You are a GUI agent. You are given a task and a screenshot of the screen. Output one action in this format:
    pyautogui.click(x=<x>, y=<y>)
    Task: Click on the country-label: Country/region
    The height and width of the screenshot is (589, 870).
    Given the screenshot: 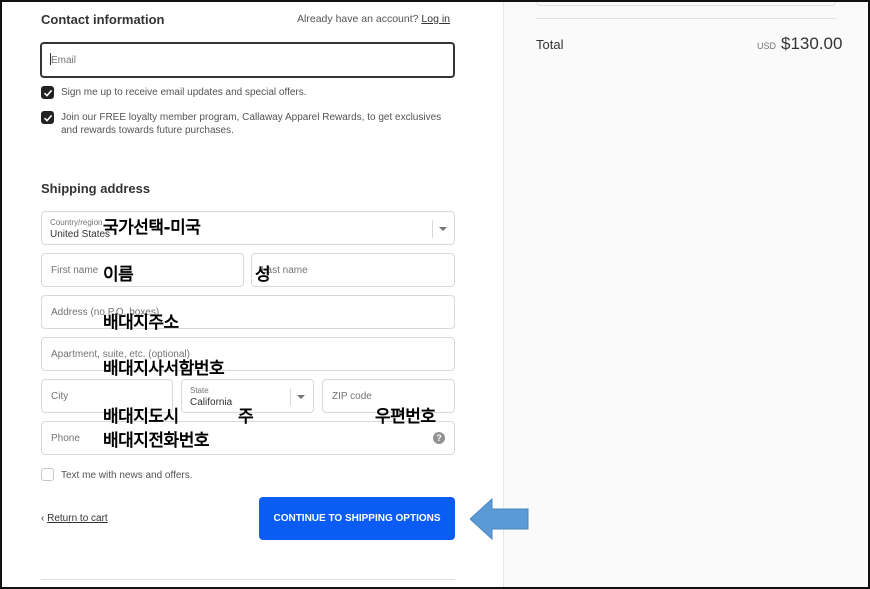 What is the action you would take?
    pyautogui.click(x=76, y=222)
    